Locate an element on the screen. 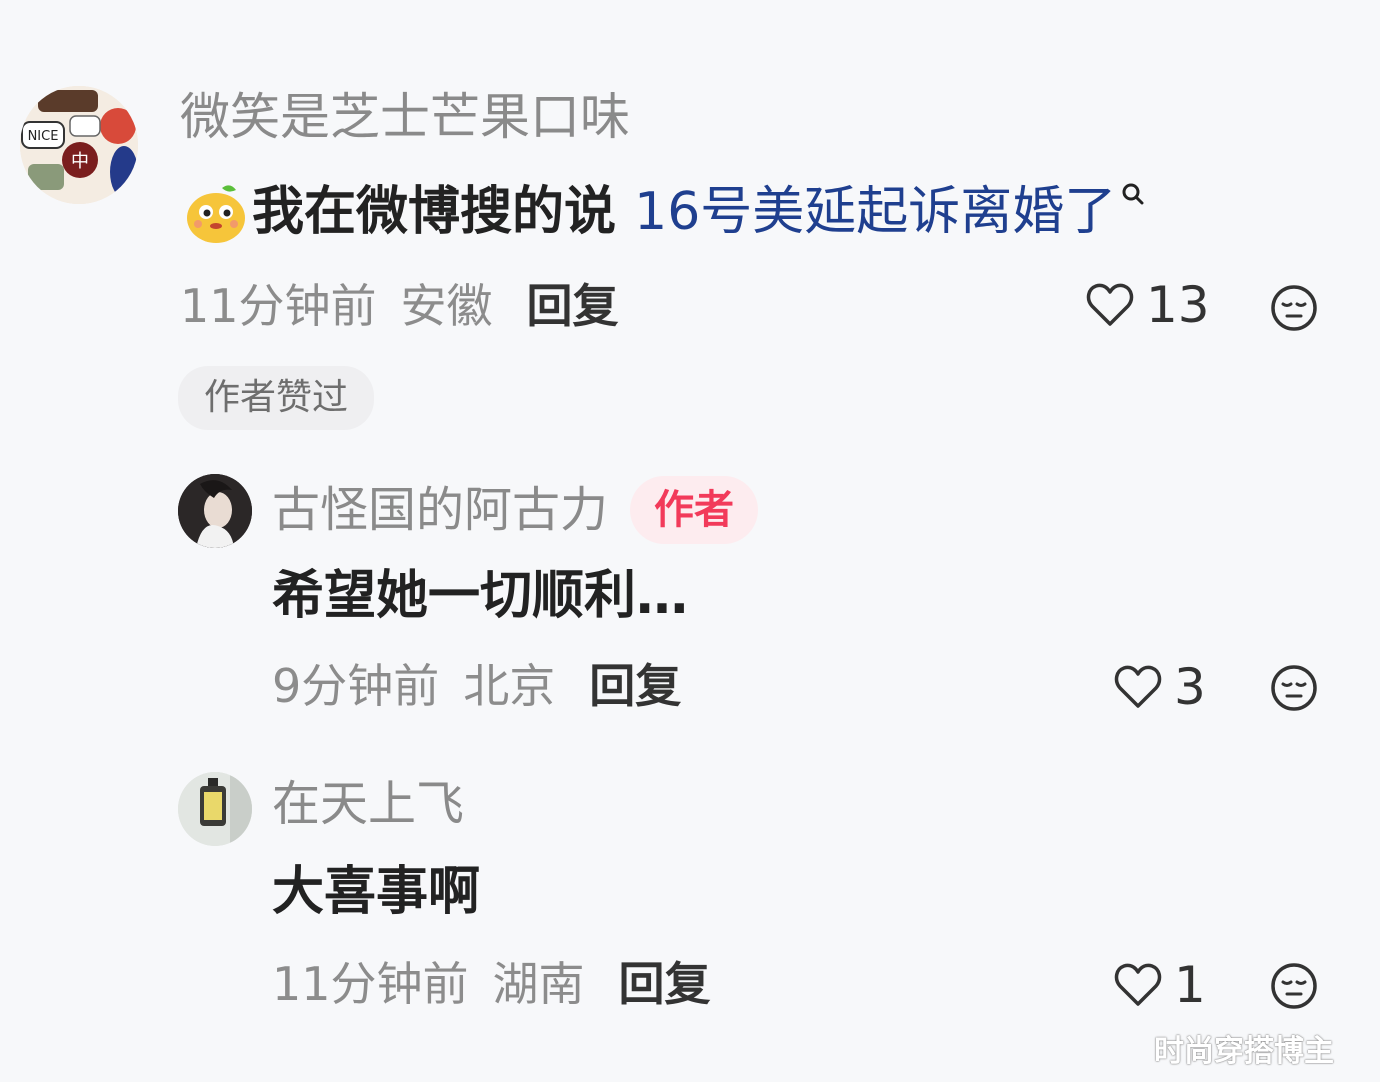  comment-time: 9分钟前 is located at coordinates (356, 686).